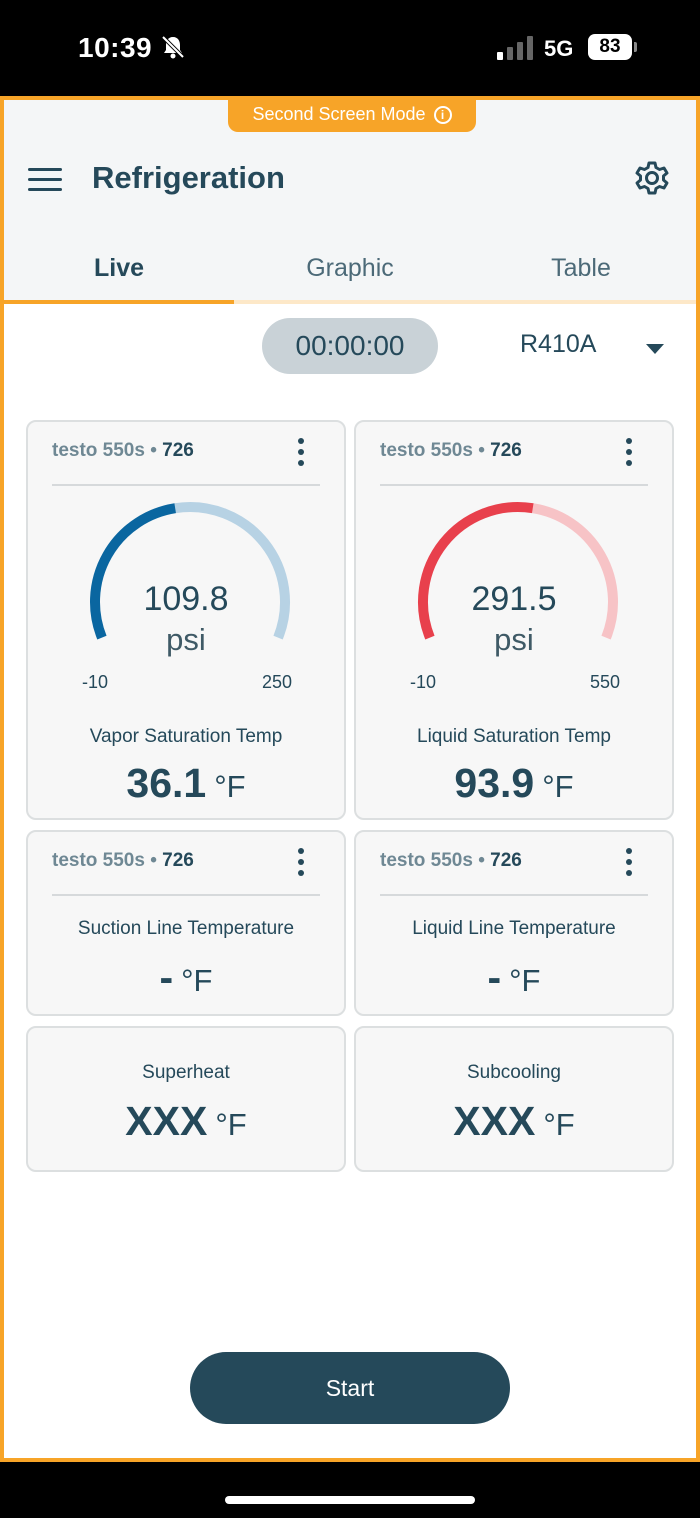 This screenshot has height=1518, width=700. What do you see at coordinates (350, 1490) in the screenshot?
I see `home-bar` at bounding box center [350, 1490].